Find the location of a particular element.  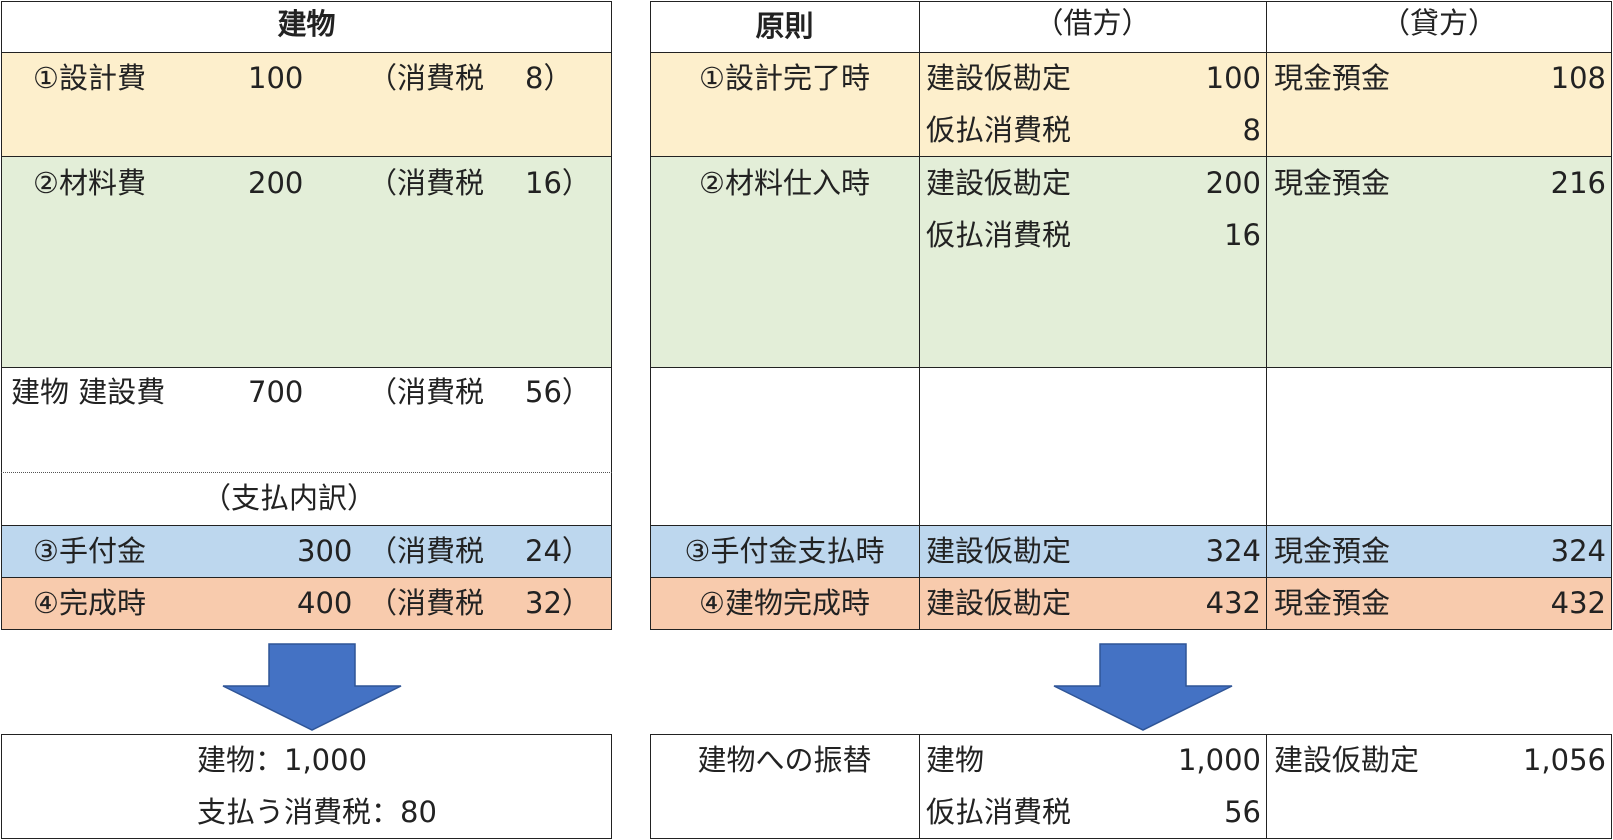

left-table-header: 建物 is located at coordinates (306, 24).